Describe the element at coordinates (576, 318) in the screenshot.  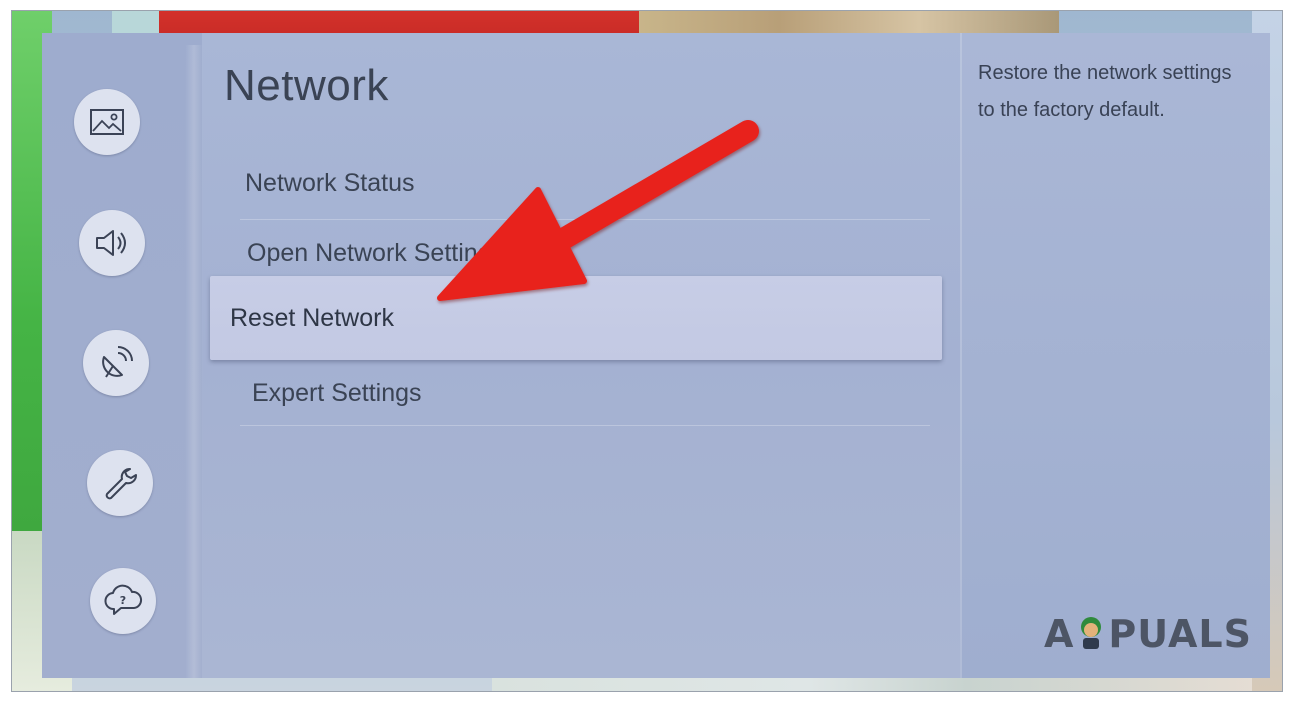
I see `menu-item-reset-network: Reset Network` at that location.